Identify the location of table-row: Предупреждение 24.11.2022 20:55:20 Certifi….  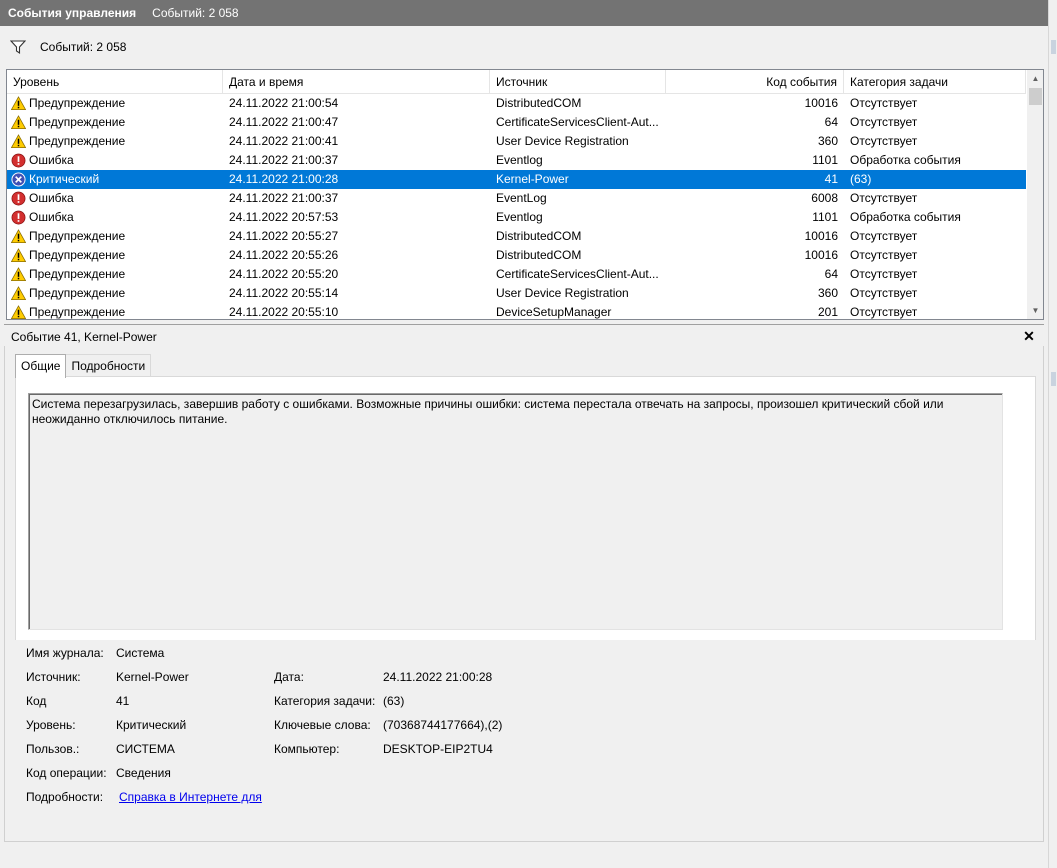
(516, 274).